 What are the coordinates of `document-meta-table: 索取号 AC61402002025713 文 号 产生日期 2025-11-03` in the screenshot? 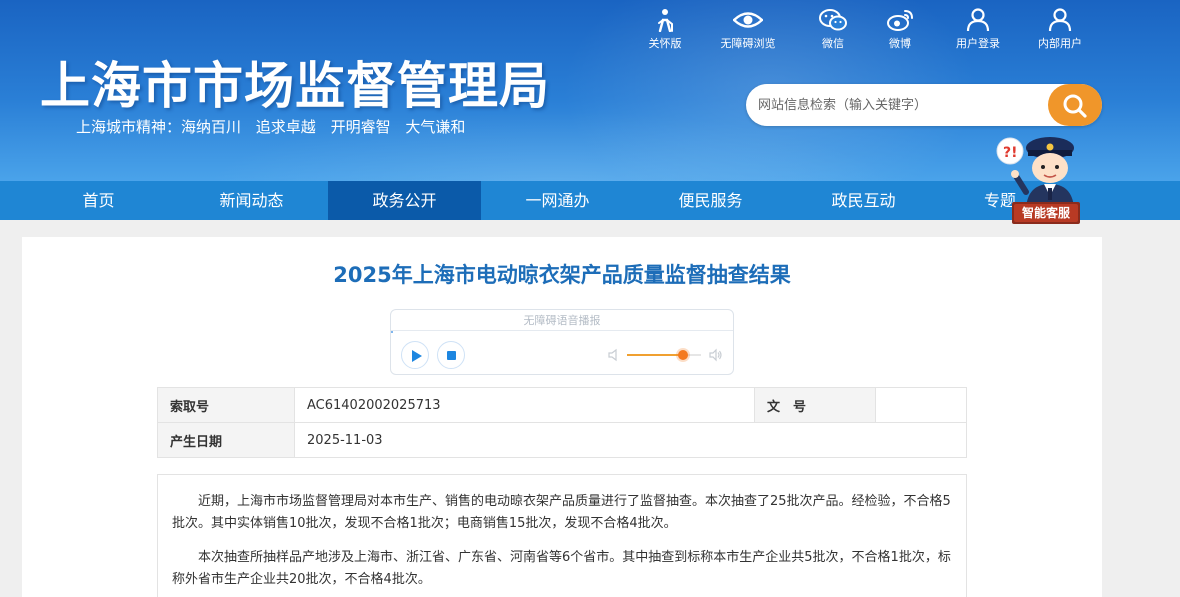 It's located at (562, 422).